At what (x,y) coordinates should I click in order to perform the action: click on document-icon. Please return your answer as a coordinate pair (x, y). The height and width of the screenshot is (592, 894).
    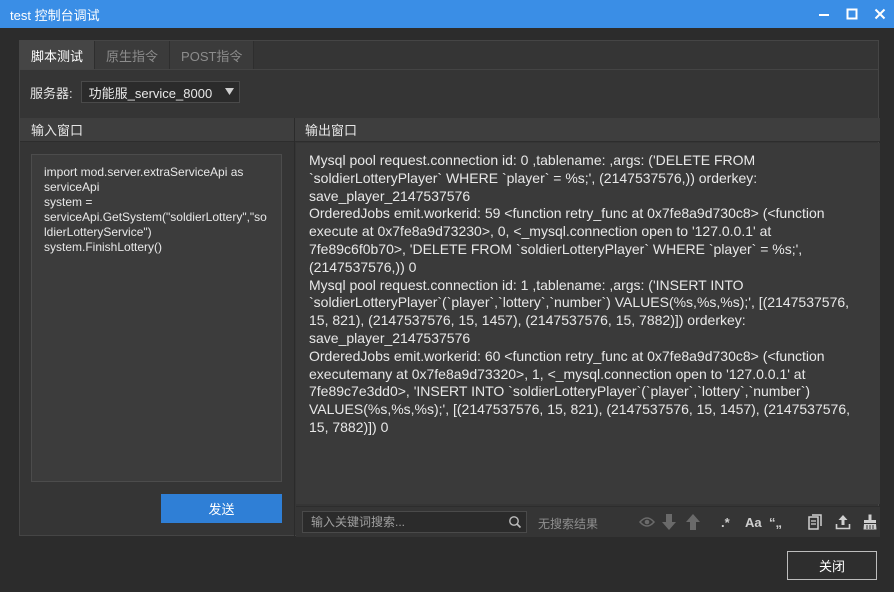
    Looking at the image, I should click on (815, 522).